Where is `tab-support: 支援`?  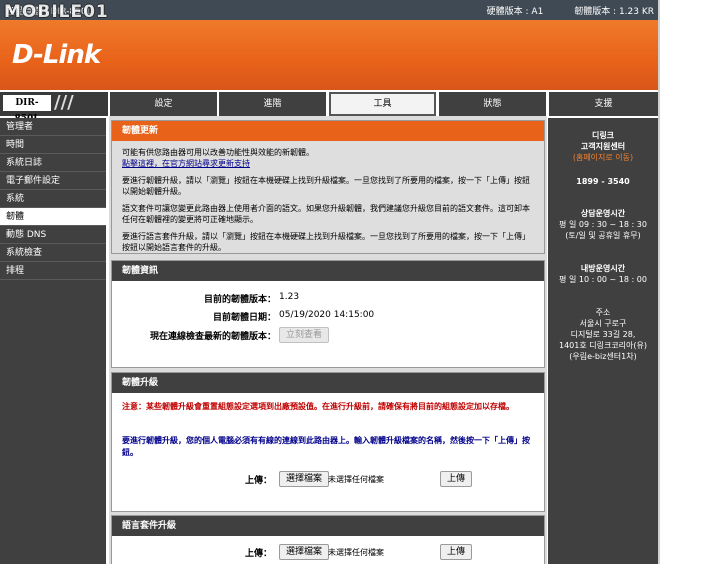 tab-support: 支援 is located at coordinates (603, 104).